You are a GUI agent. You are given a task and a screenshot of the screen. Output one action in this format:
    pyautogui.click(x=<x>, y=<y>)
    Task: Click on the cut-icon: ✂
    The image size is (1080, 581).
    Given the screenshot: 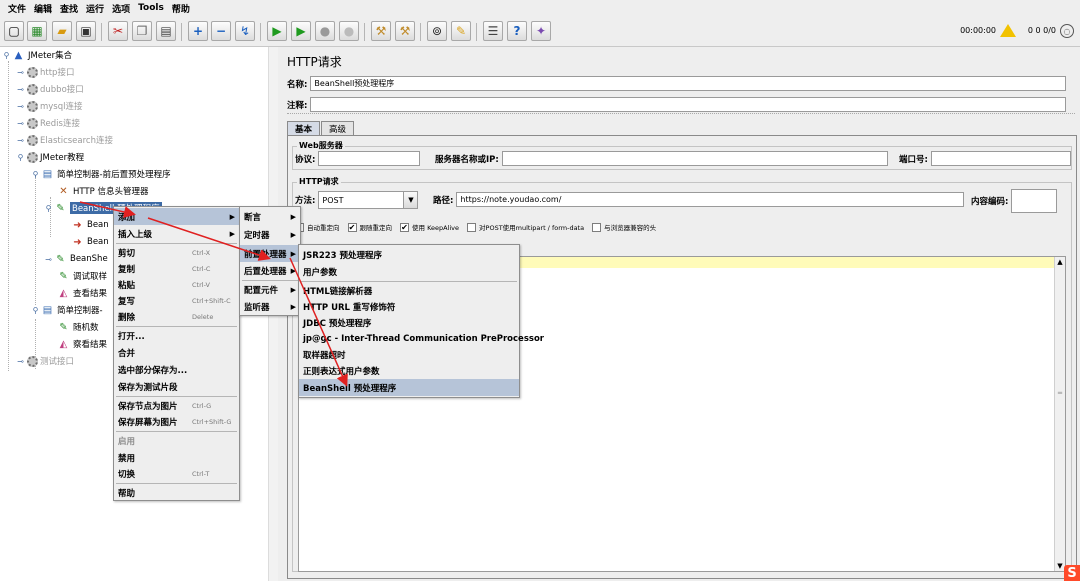 What is the action you would take?
    pyautogui.click(x=118, y=31)
    